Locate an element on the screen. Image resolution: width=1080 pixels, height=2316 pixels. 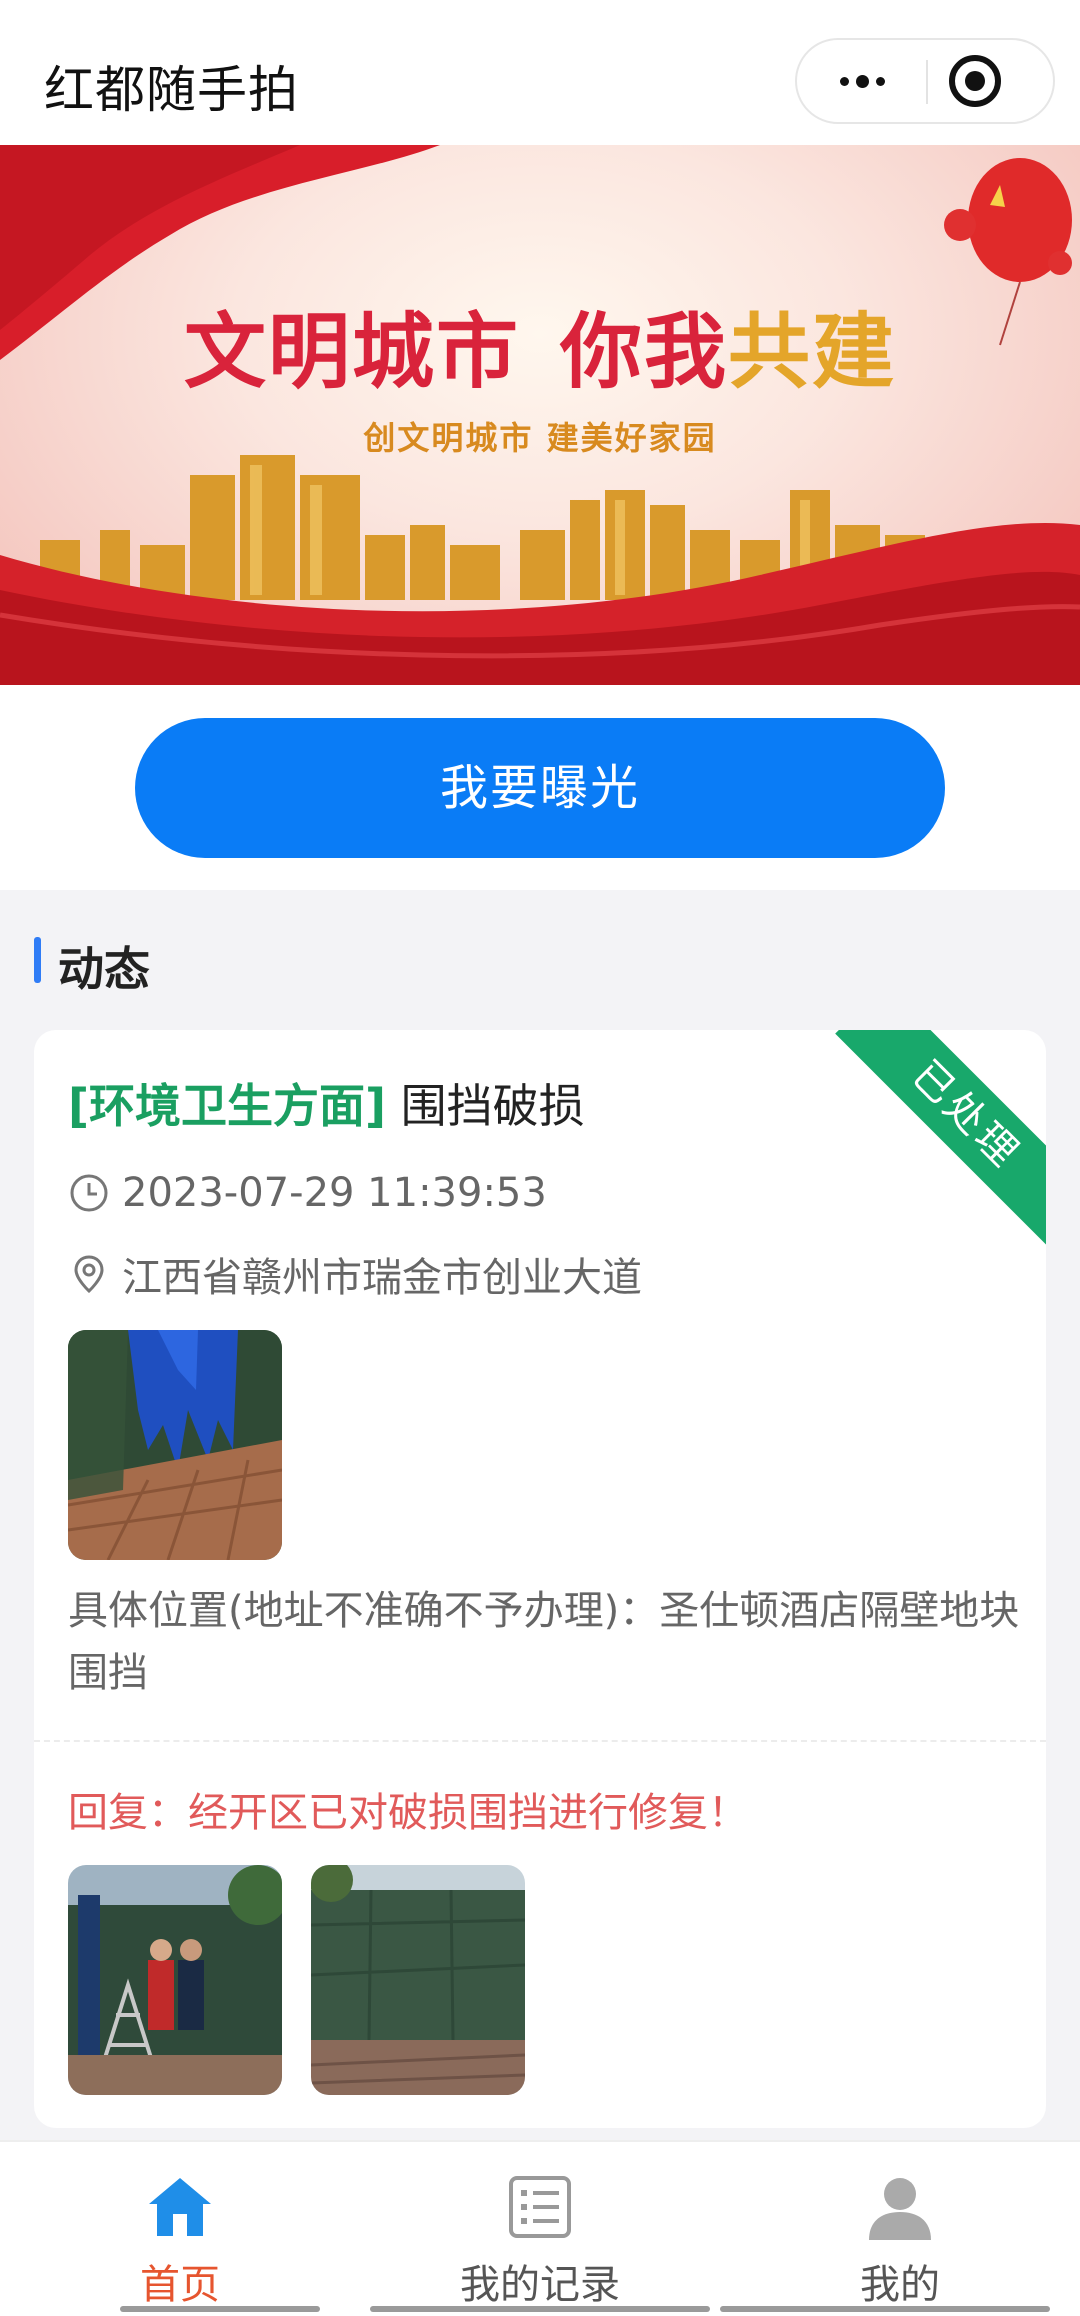
header: 红都随手拍 is located at coordinates (540, 72).